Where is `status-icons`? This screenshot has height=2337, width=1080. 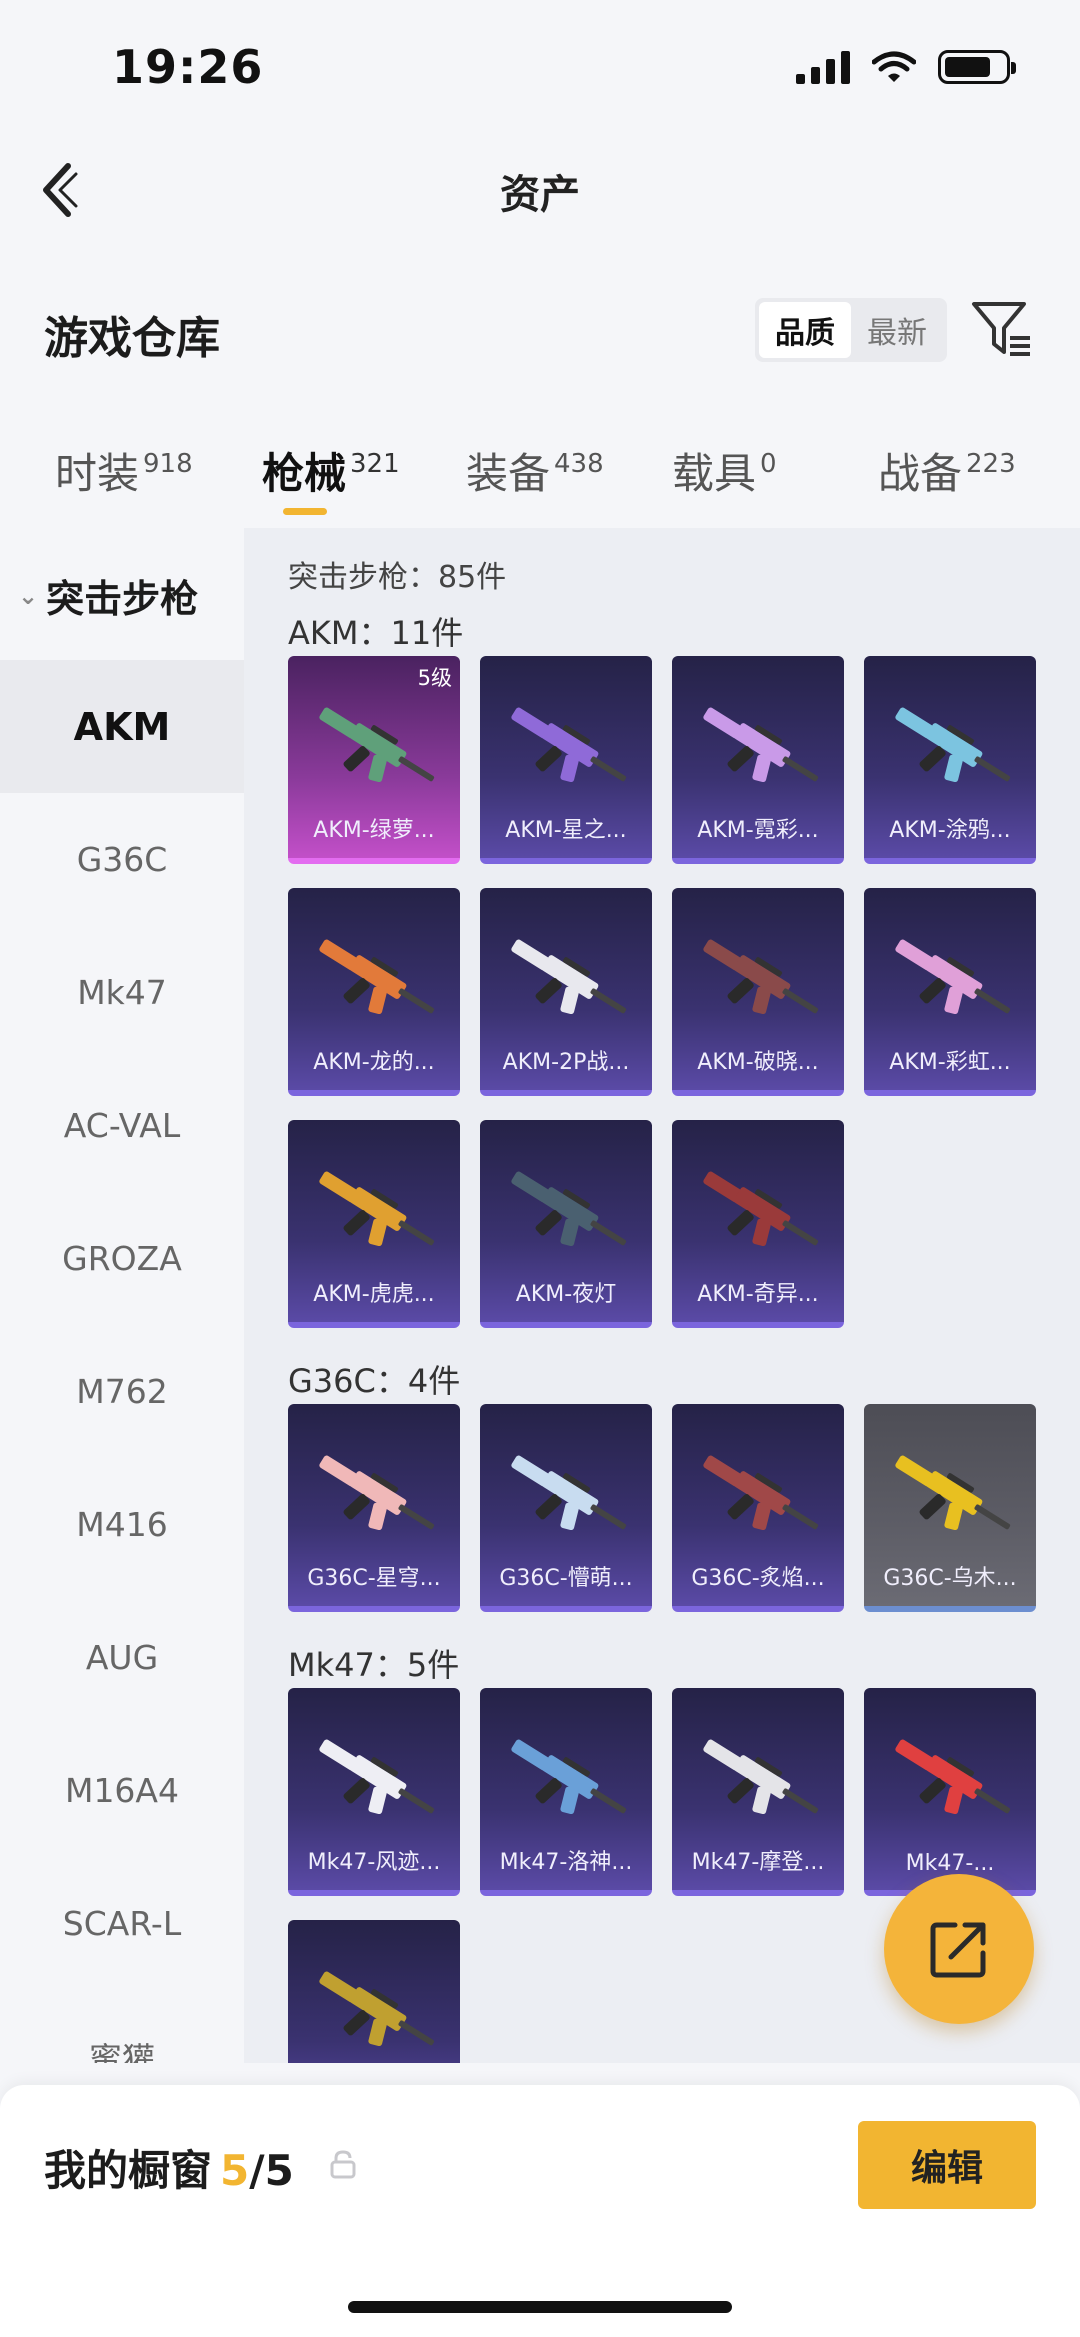 status-icons is located at coordinates (906, 67).